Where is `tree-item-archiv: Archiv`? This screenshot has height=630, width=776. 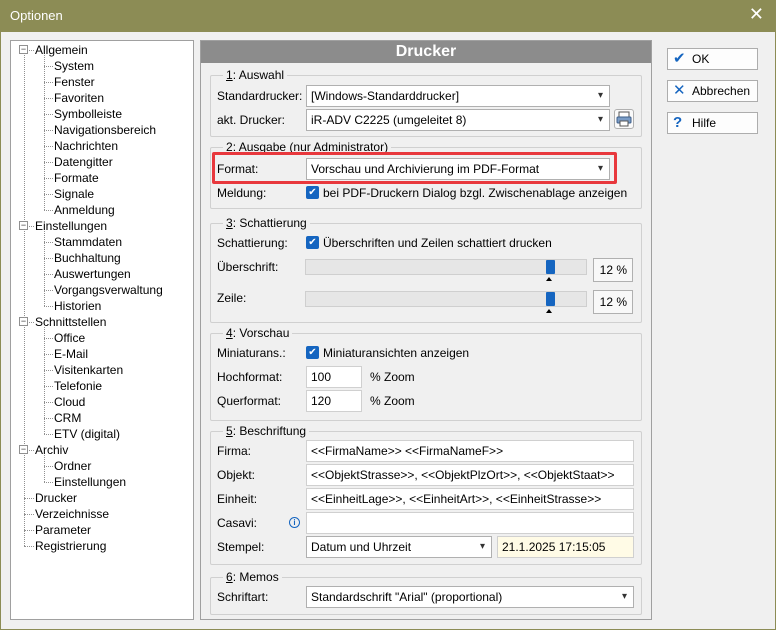
tree-item-archiv: Archiv is located at coordinates (51, 450).